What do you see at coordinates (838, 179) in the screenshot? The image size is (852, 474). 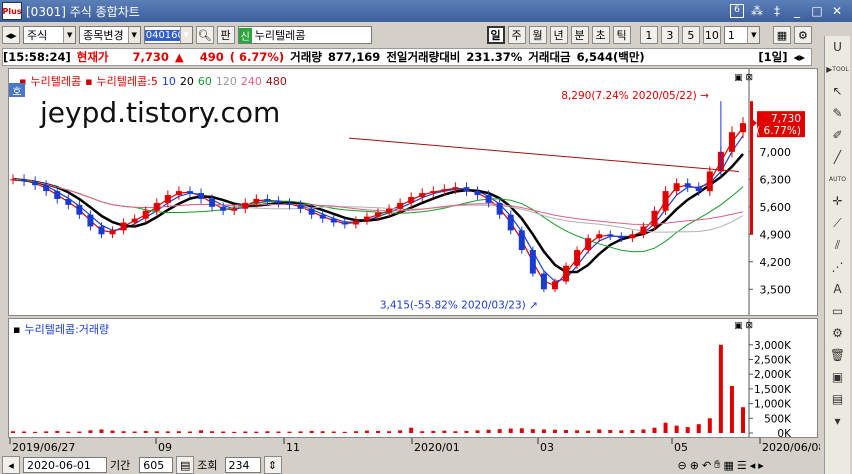 I see `auto-icon: AUTO` at bounding box center [838, 179].